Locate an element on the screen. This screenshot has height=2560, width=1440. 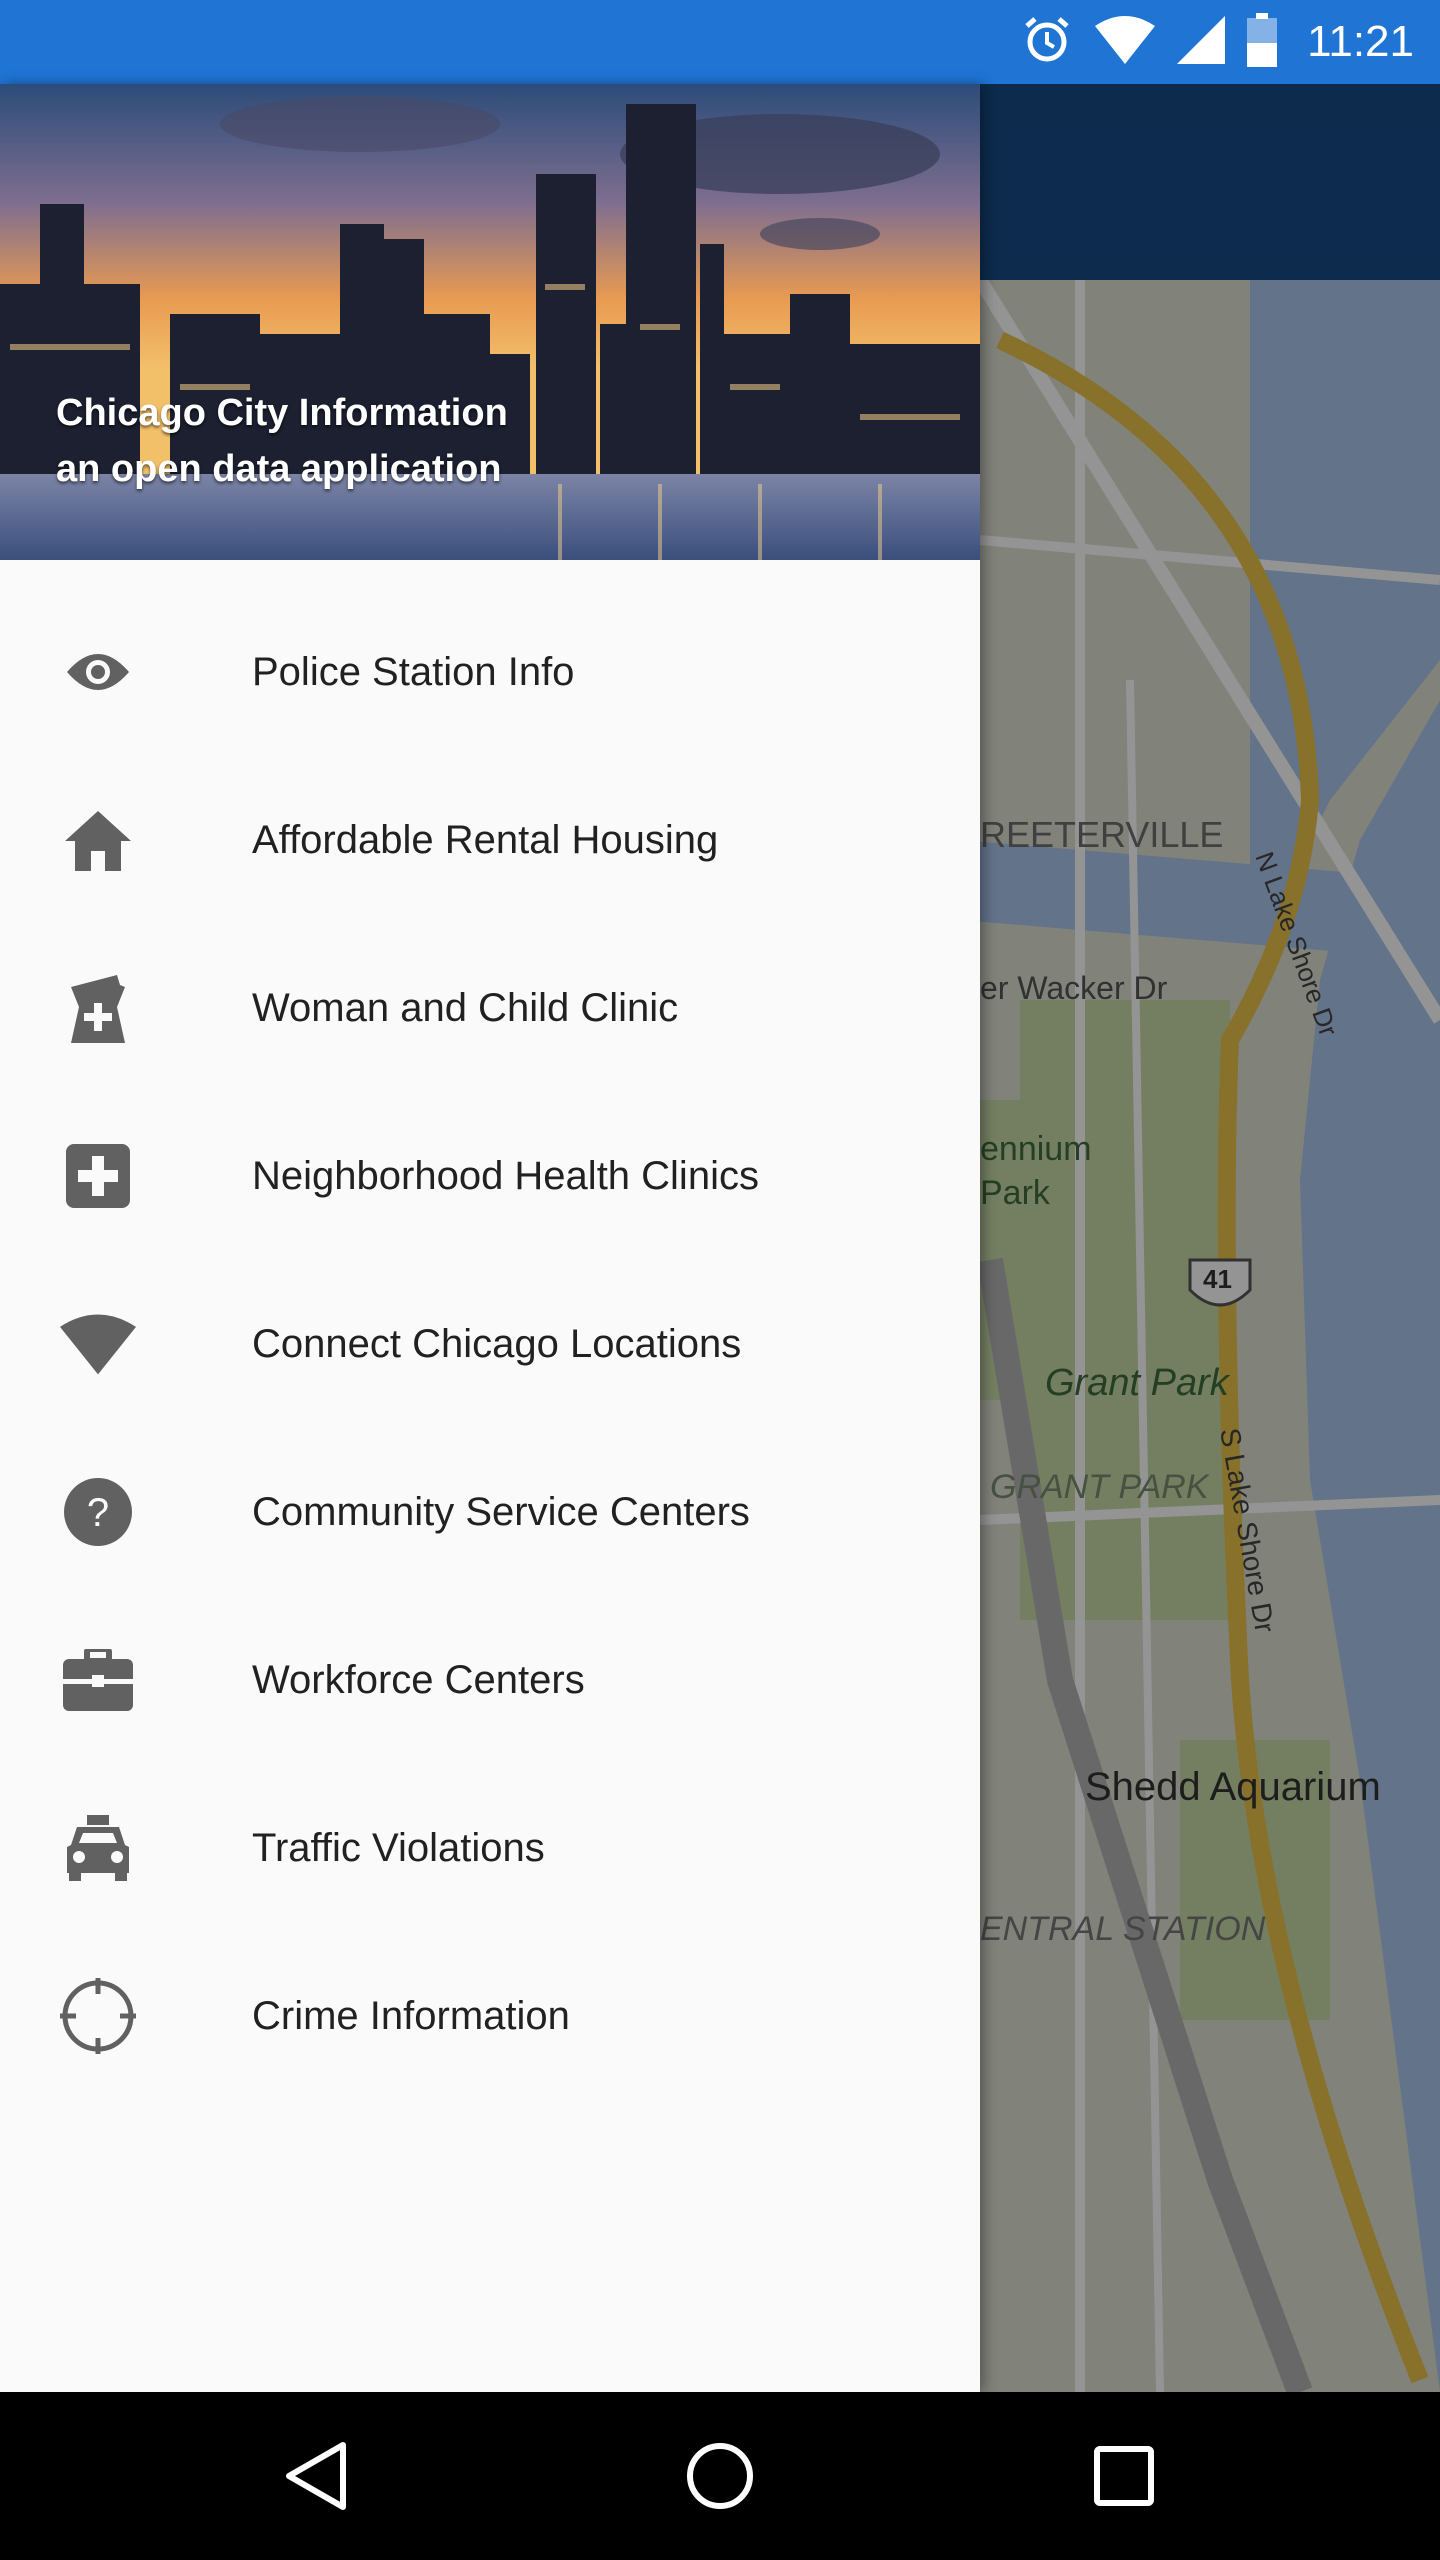
drawer-header-title: Chicago City Information is located at coordinates (282, 413).